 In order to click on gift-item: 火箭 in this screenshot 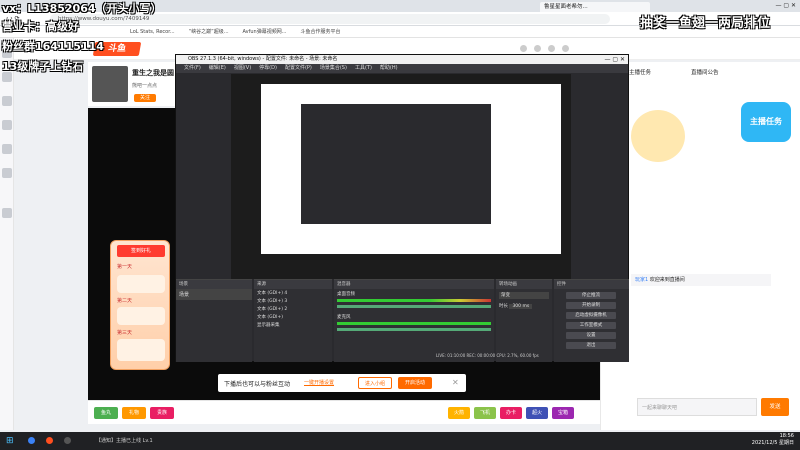, I will do `click(459, 413)`.